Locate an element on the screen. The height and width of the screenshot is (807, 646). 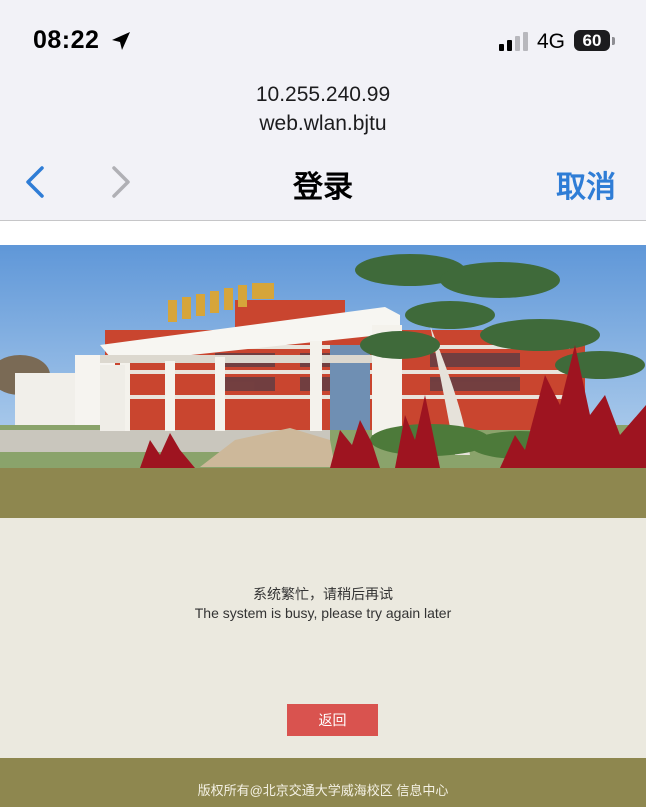
error-message-zh: 系统繁忙，请稍后再试 is located at coordinates (323, 594).